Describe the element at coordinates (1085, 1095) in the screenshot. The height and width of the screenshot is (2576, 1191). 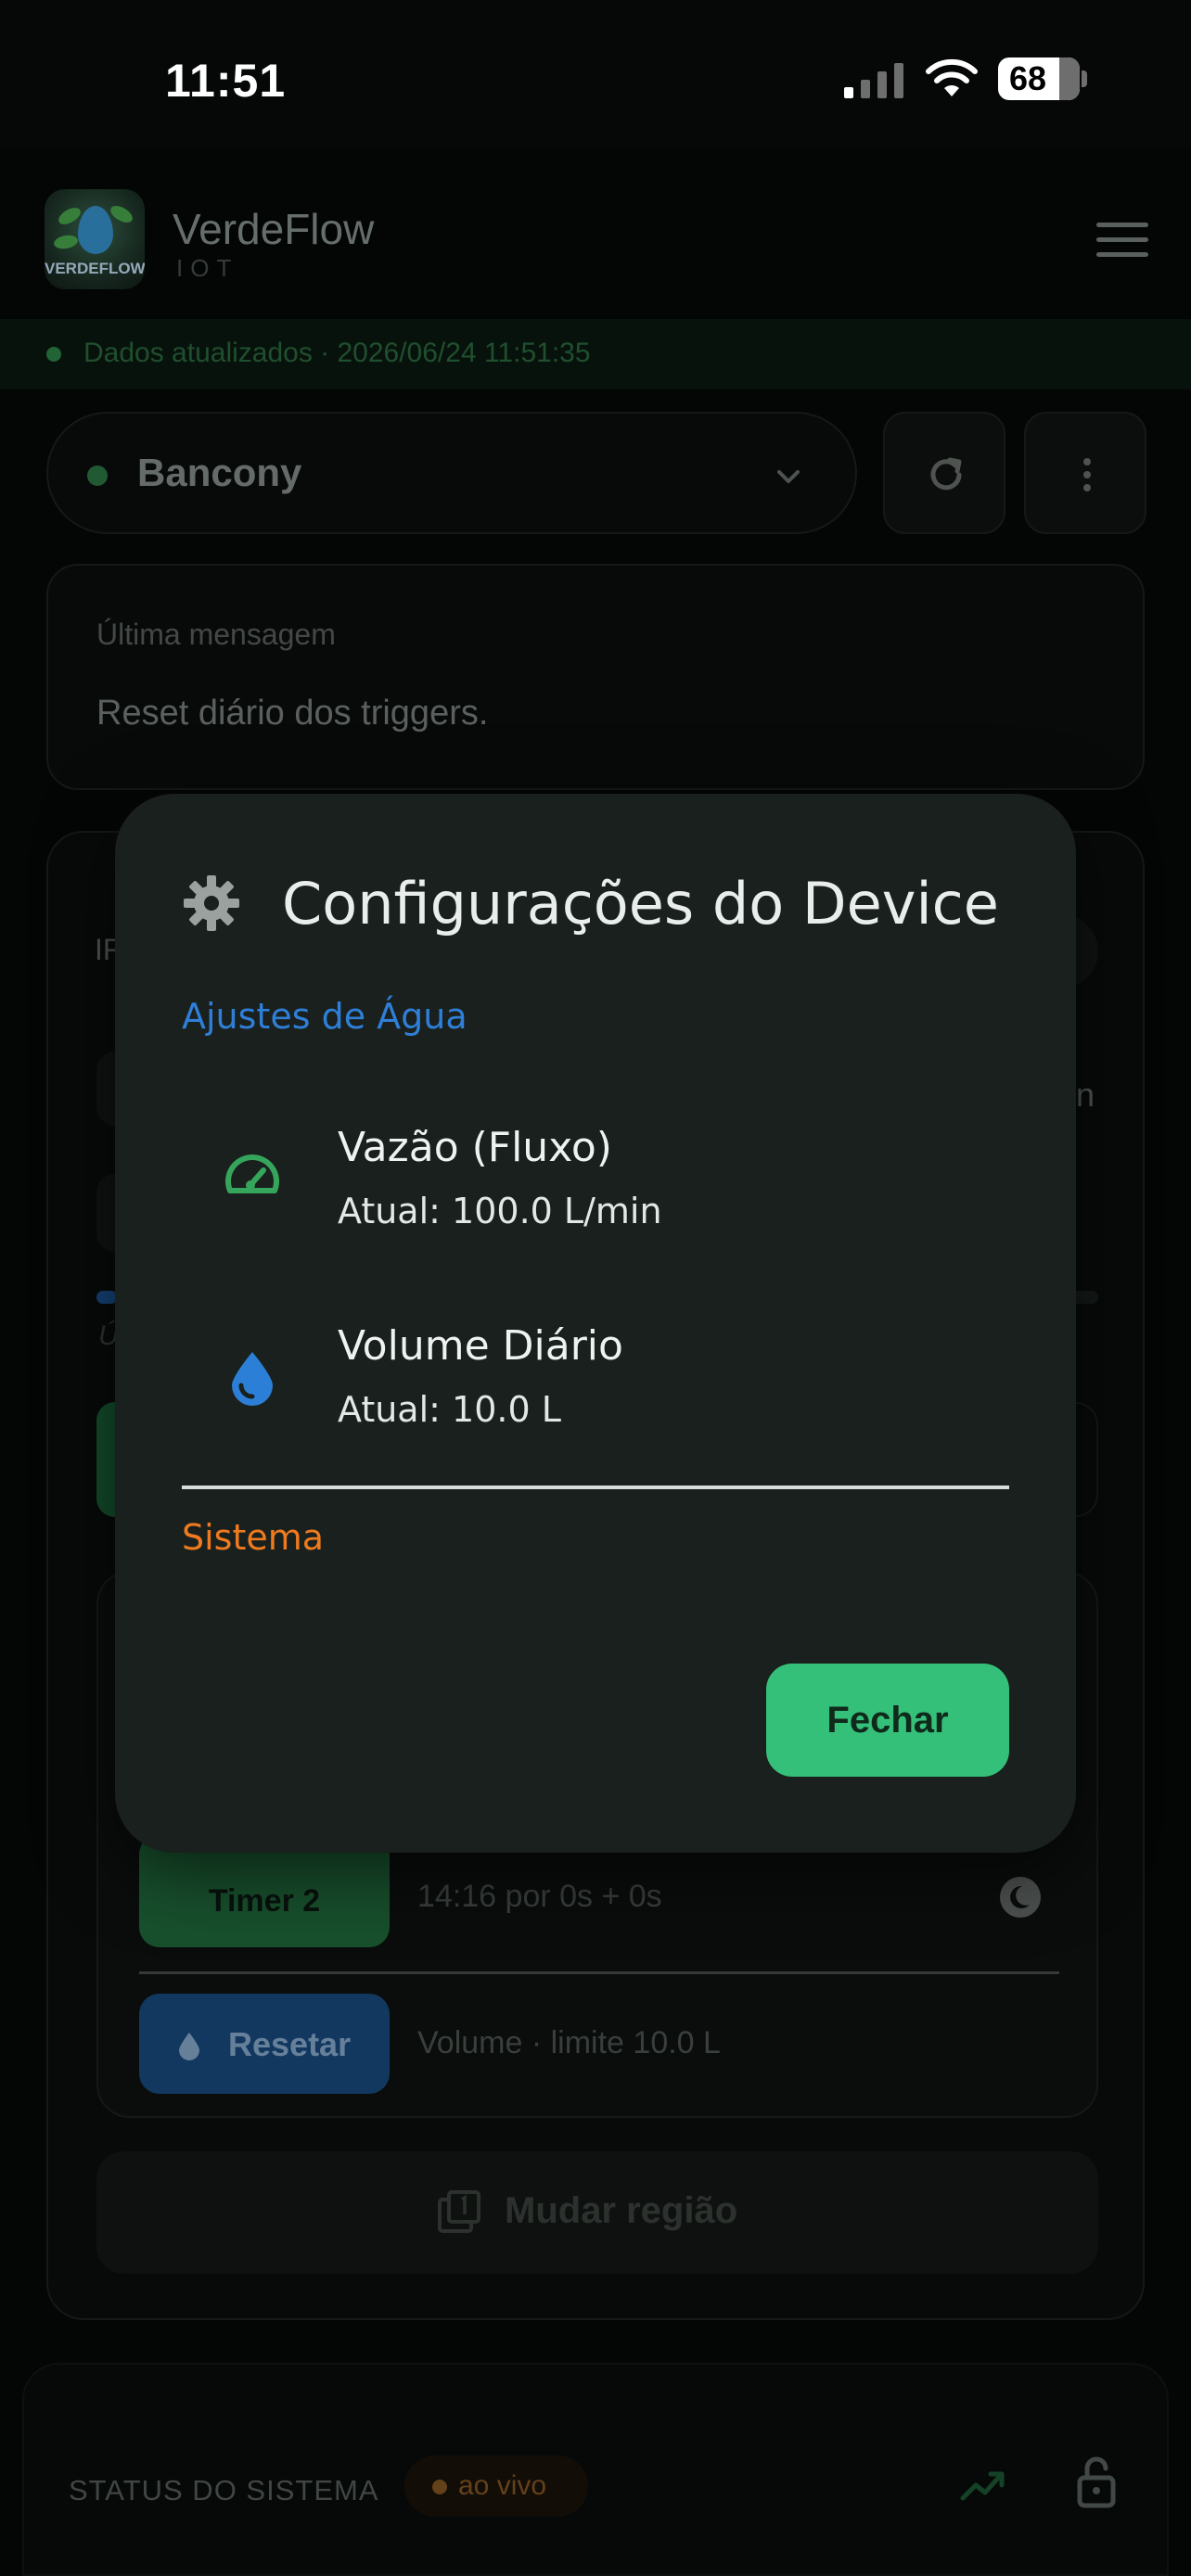
I see `obscured-text-fragment: n` at that location.